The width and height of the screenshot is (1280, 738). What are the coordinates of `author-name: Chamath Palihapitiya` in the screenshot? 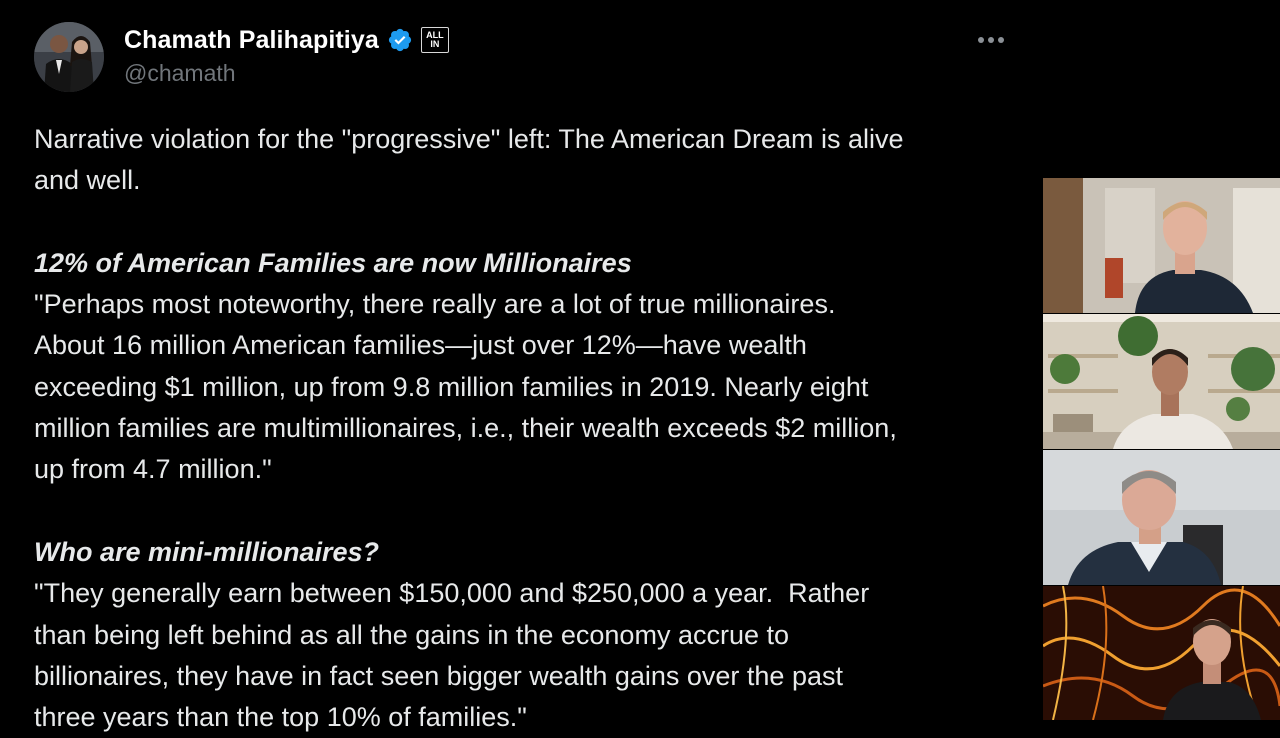 It's located at (251, 40).